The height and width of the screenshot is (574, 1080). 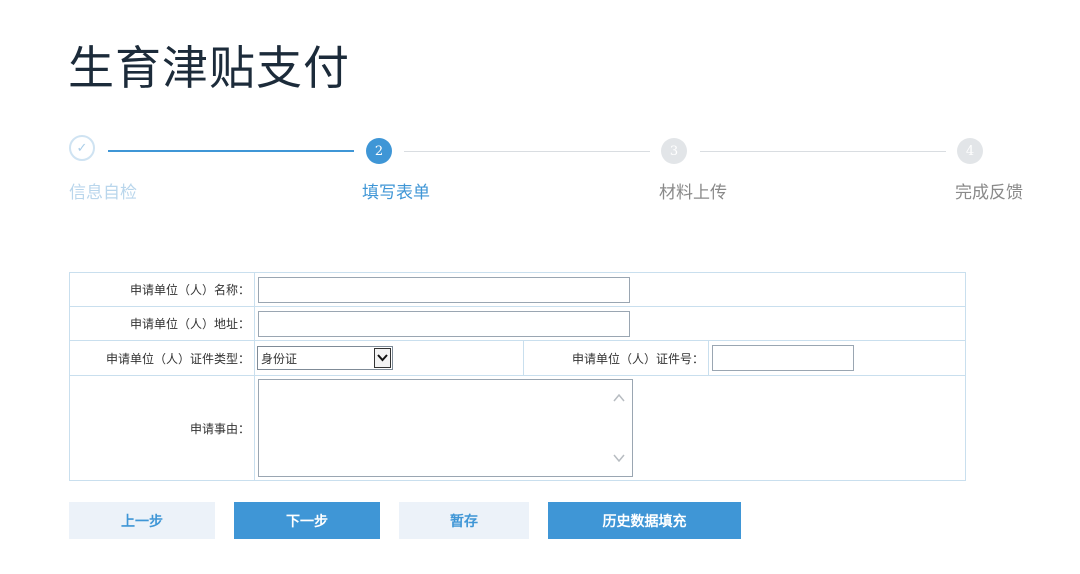 What do you see at coordinates (103, 193) in the screenshot?
I see `step-1-label: 信息自检` at bounding box center [103, 193].